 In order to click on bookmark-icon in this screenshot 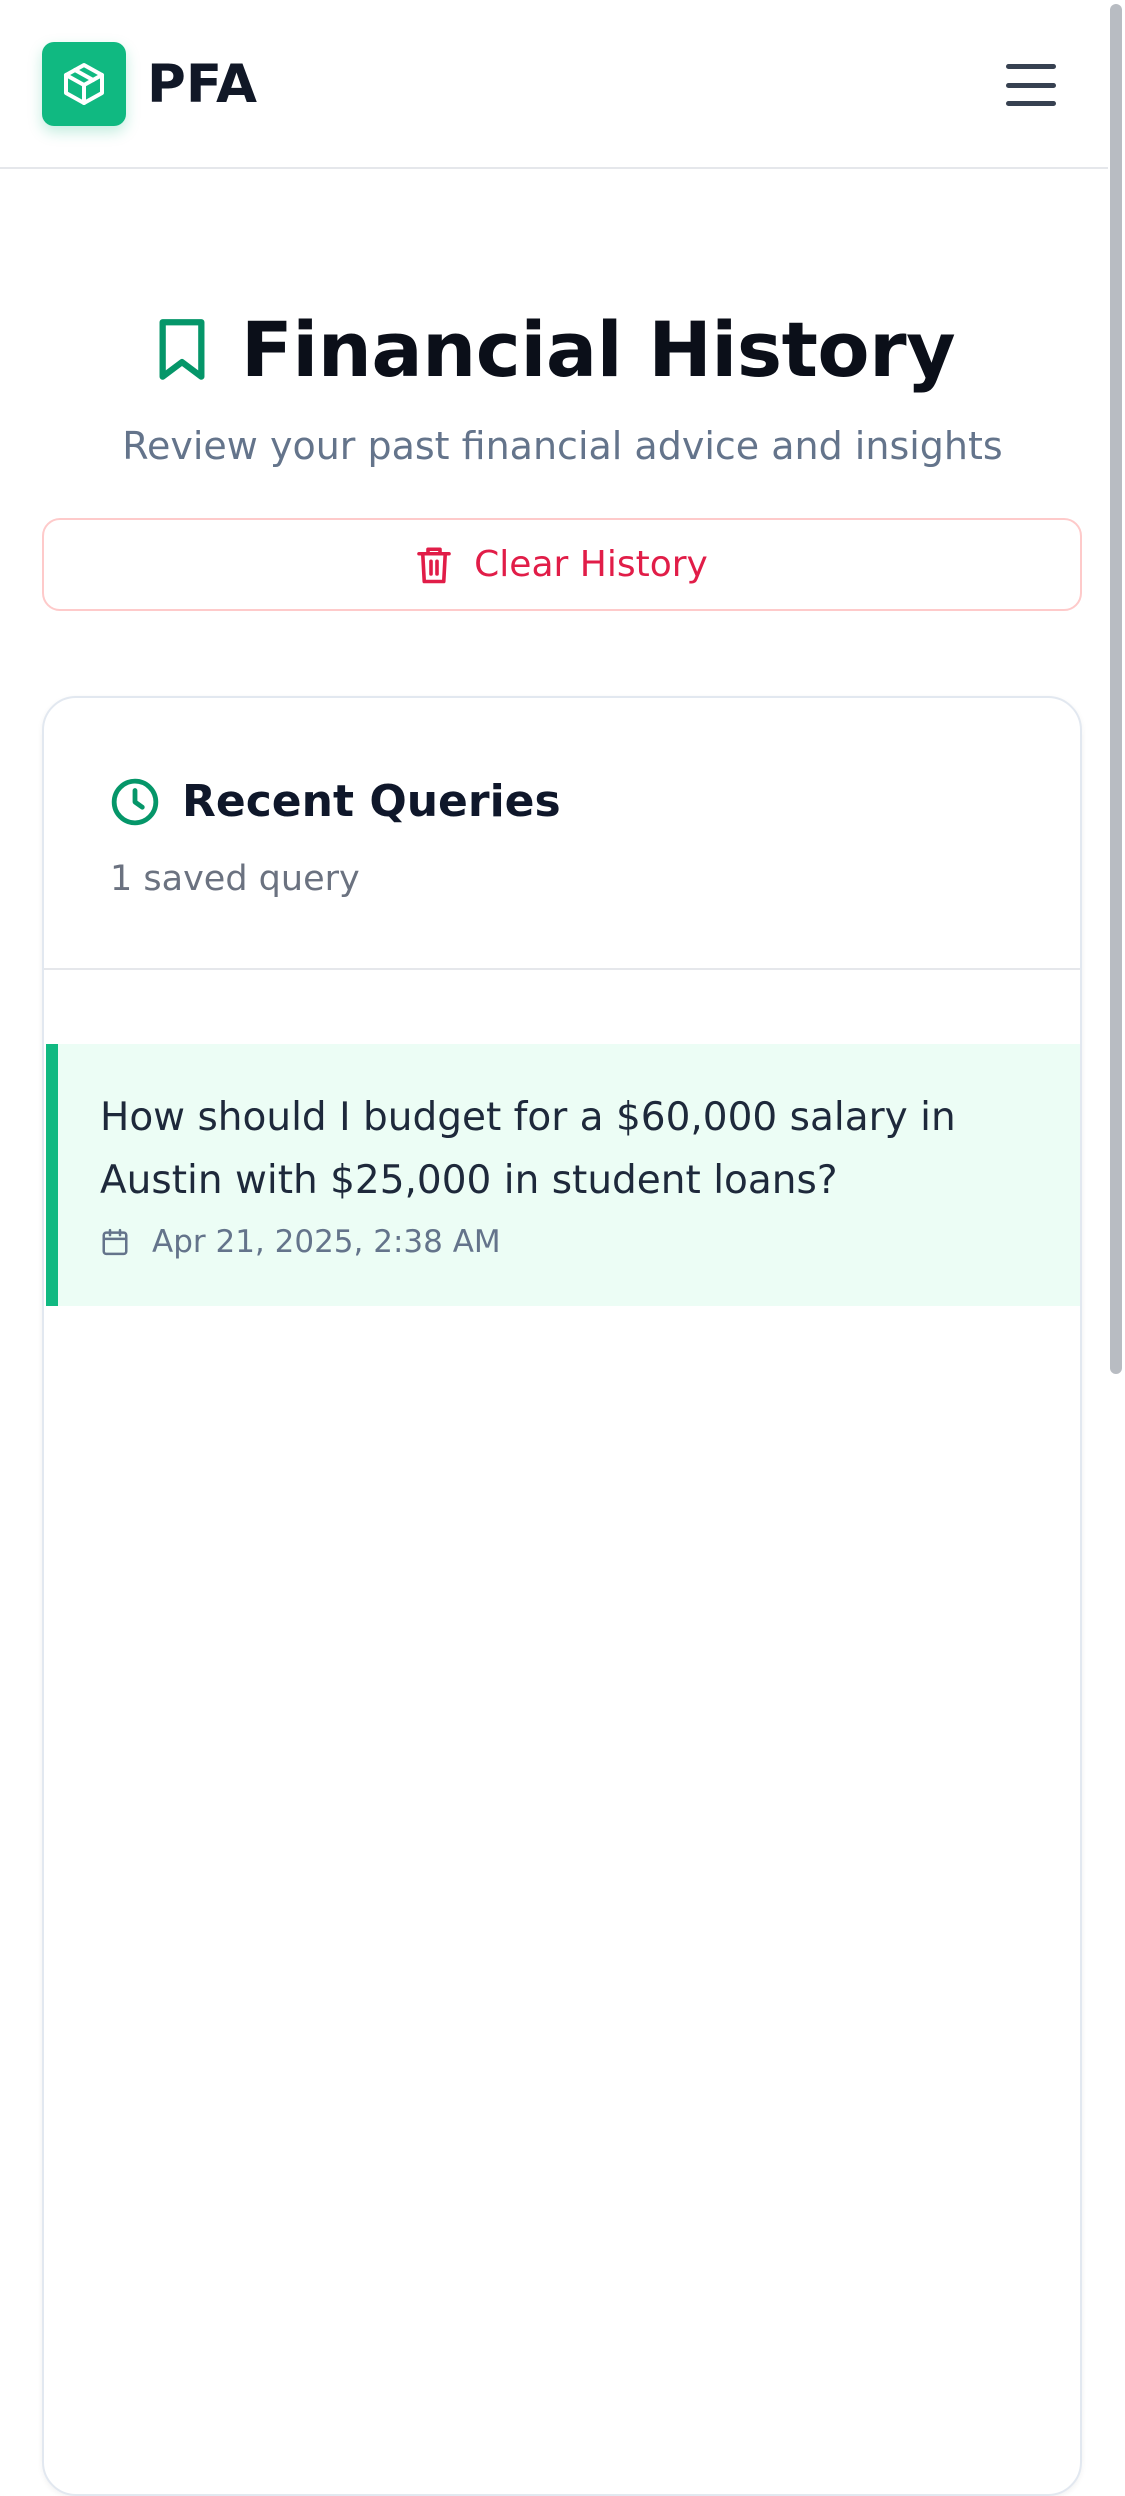, I will do `click(182, 349)`.